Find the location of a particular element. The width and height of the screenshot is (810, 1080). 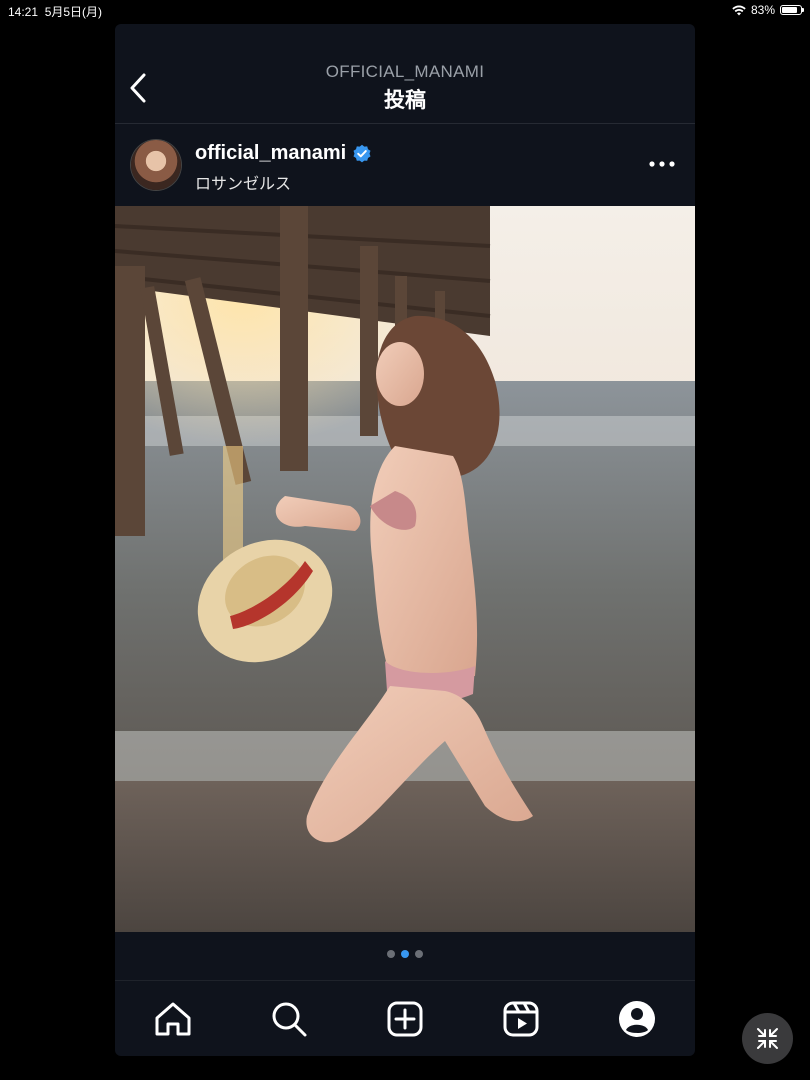

status-bar: 14:21 5月5日(月) 83% is located at coordinates (405, 11).